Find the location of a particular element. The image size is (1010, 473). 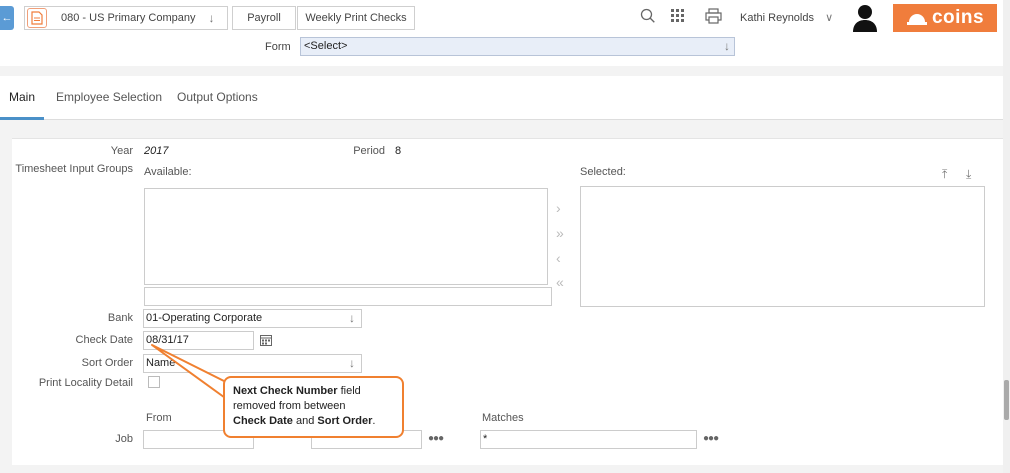

callout-and: and is located at coordinates (305, 421).